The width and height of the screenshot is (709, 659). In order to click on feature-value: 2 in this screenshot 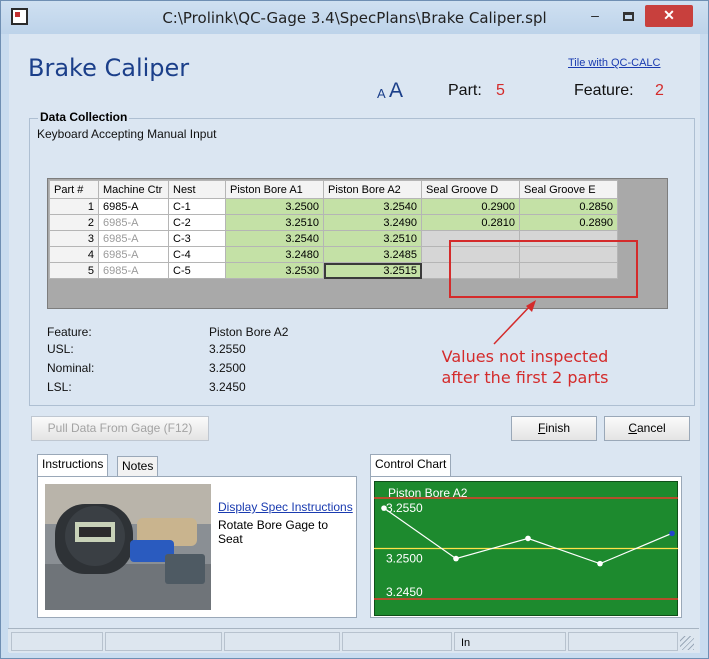, I will do `click(659, 90)`.